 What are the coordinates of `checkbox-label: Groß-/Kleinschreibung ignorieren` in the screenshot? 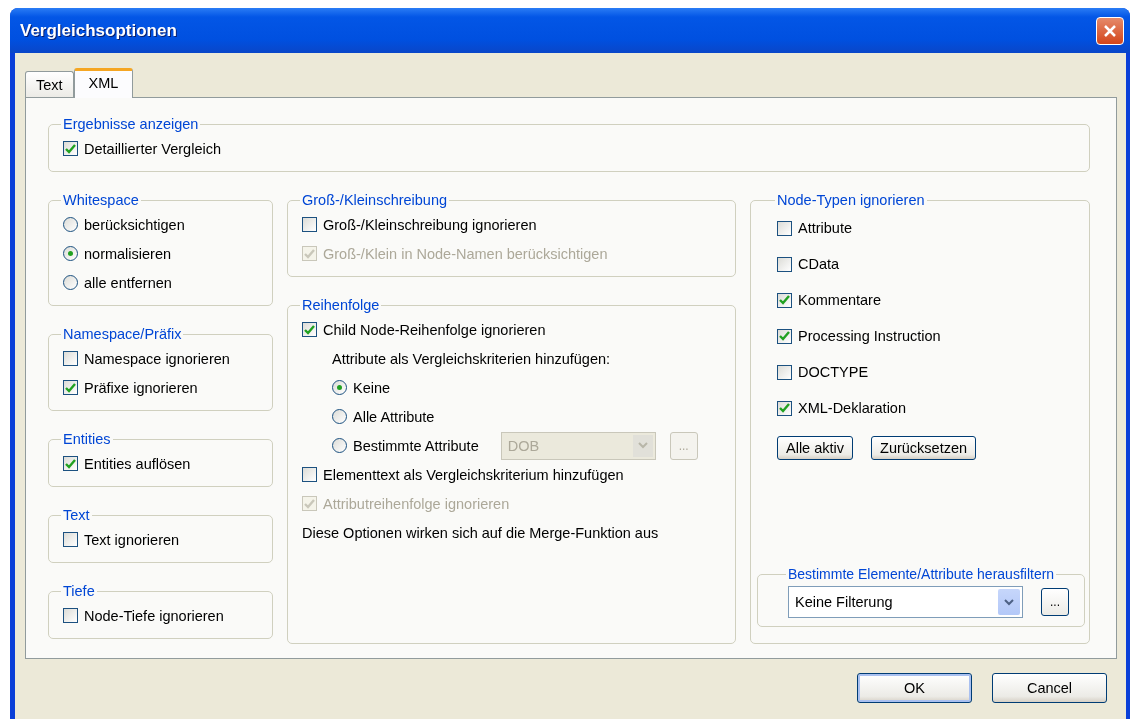 It's located at (430, 224).